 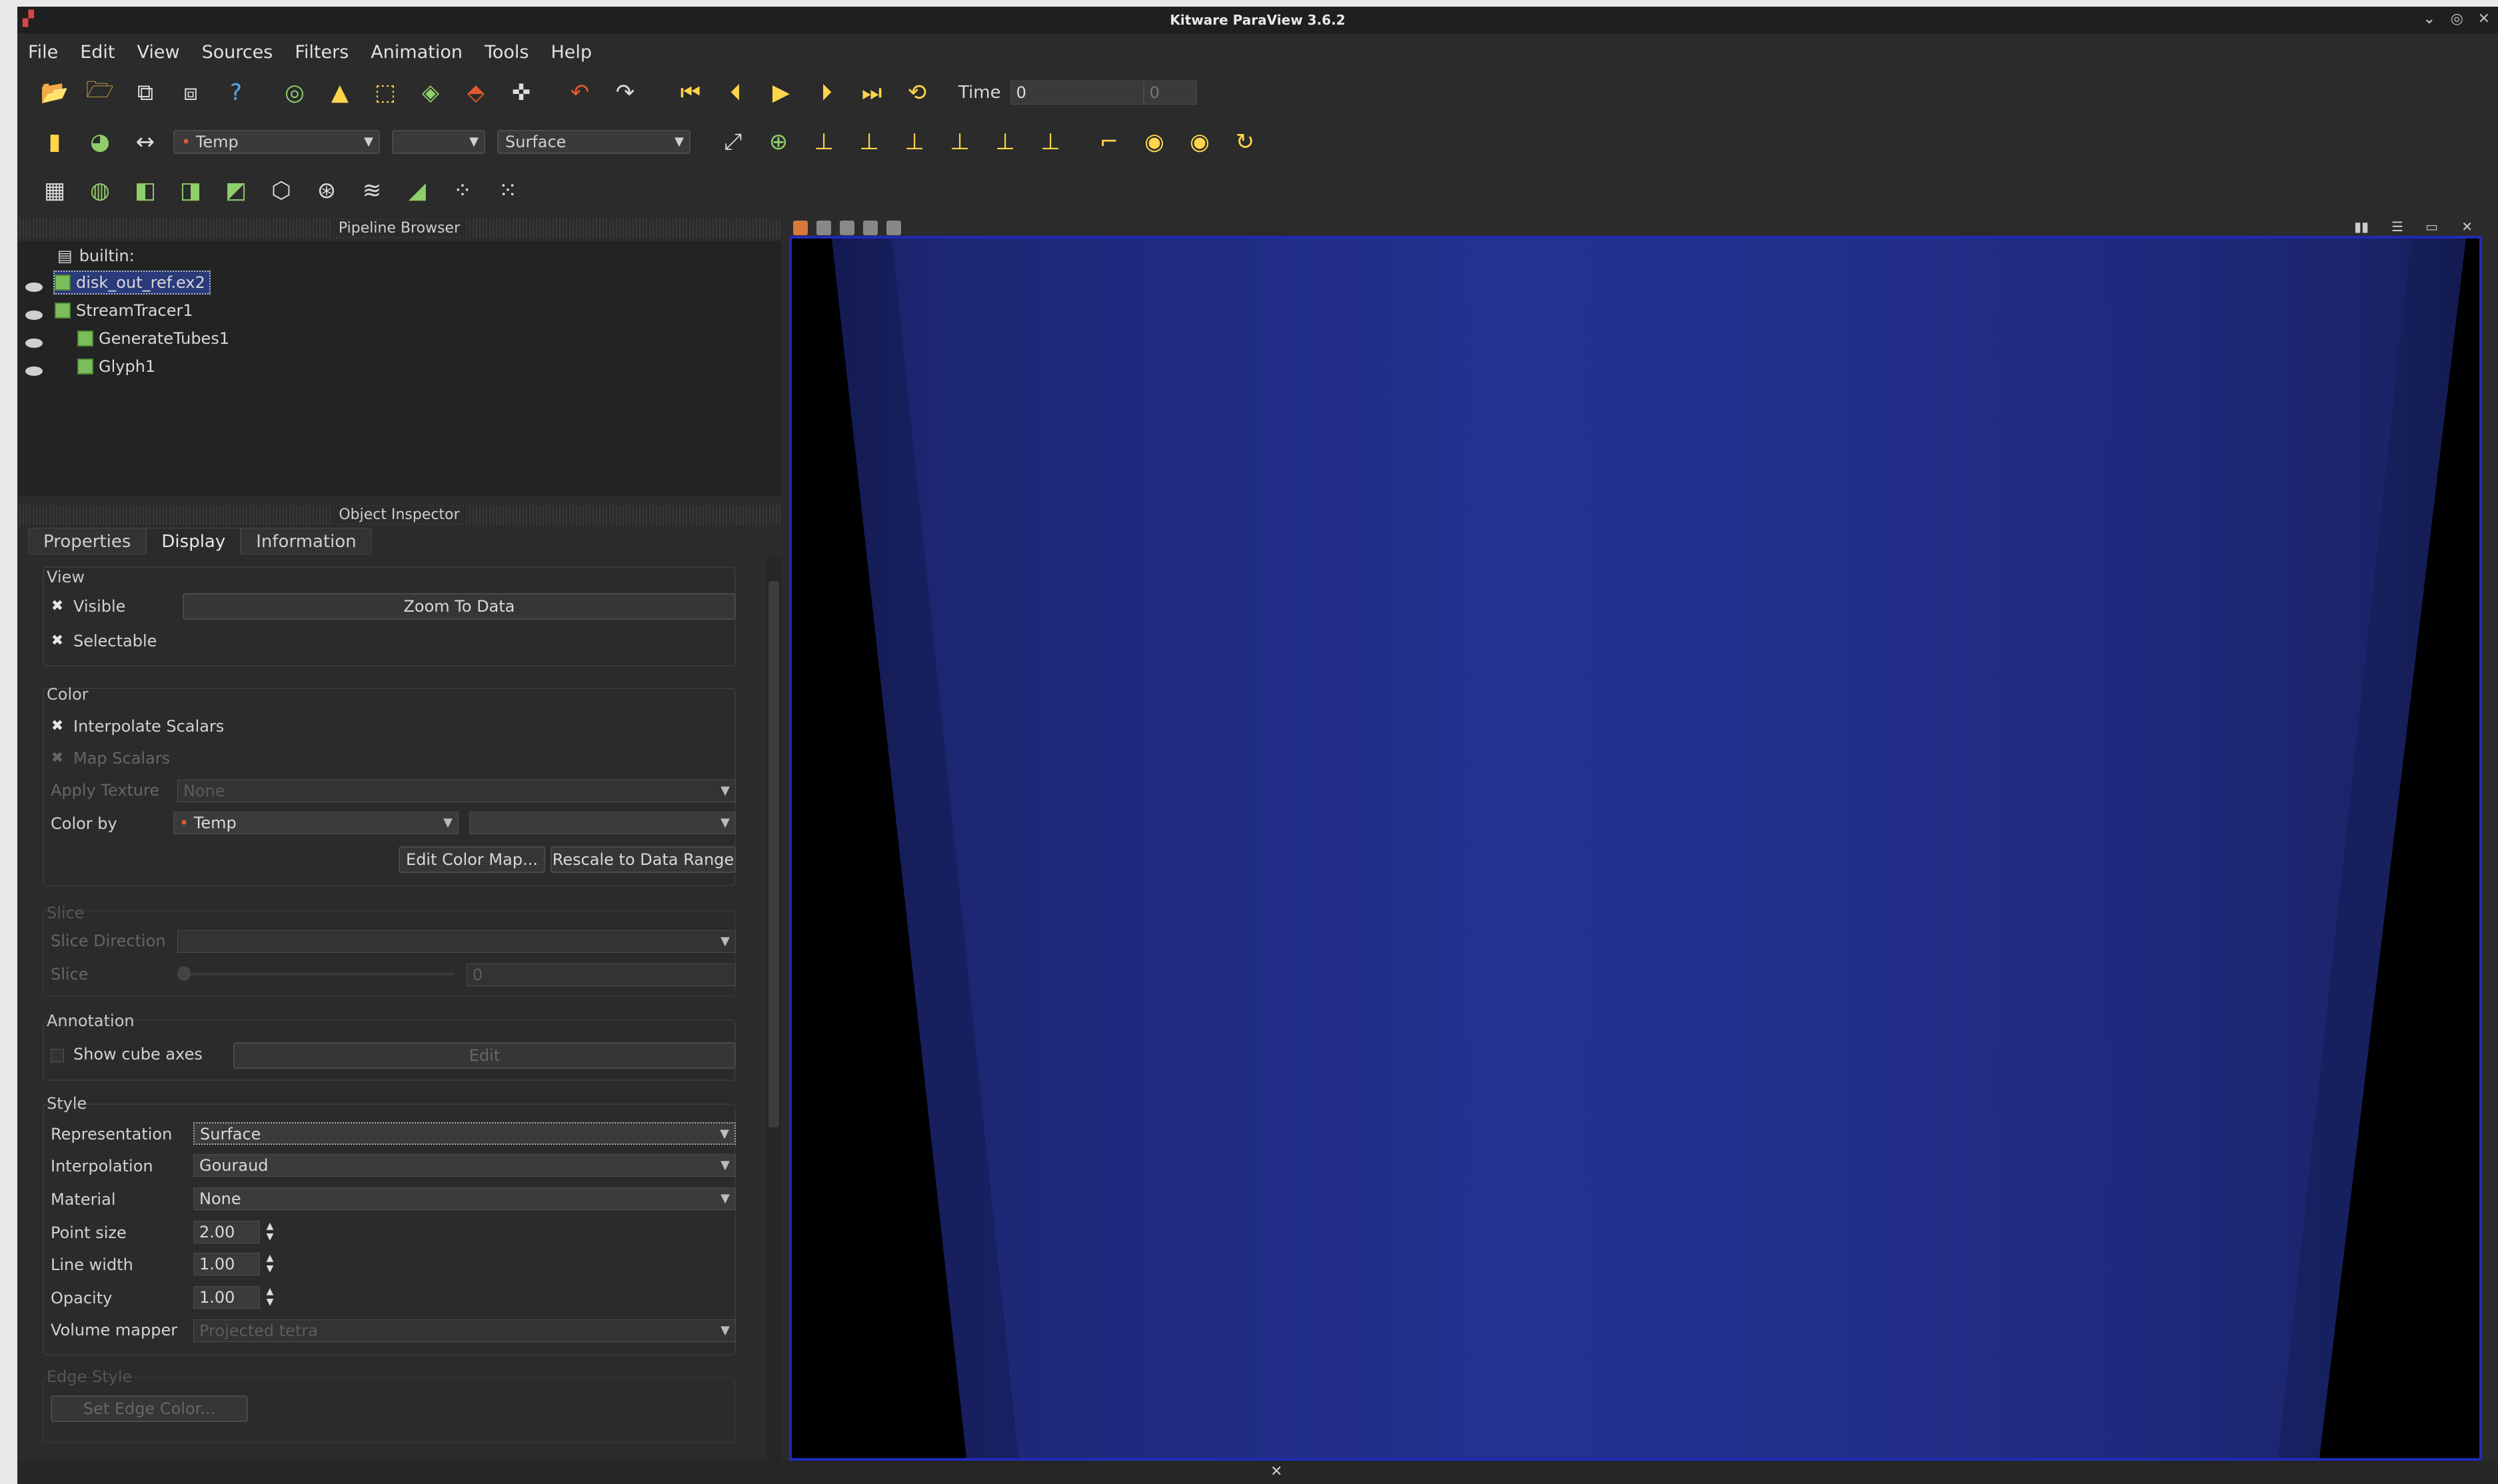 I want to click on split-icon, so click(x=871, y=228).